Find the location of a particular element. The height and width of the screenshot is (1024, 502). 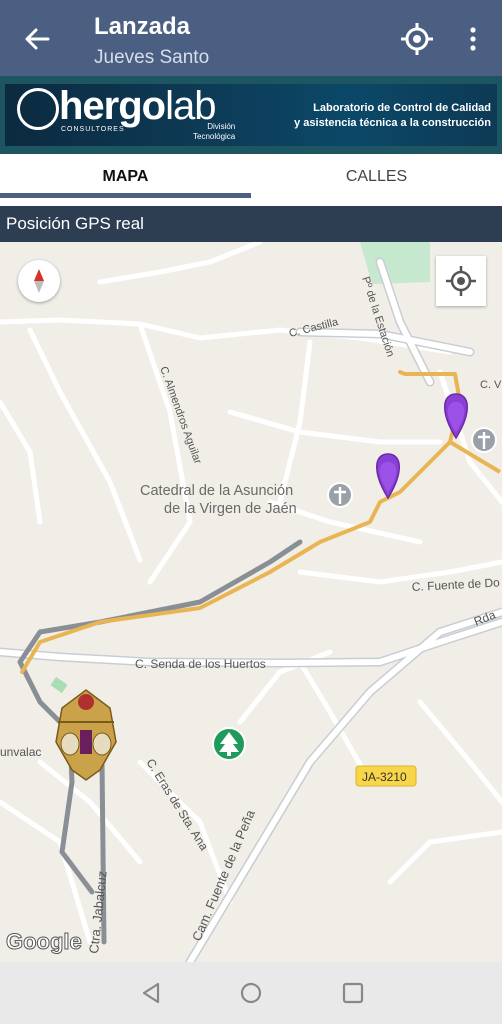

brand-division: División Tecnológica is located at coordinates (214, 131).